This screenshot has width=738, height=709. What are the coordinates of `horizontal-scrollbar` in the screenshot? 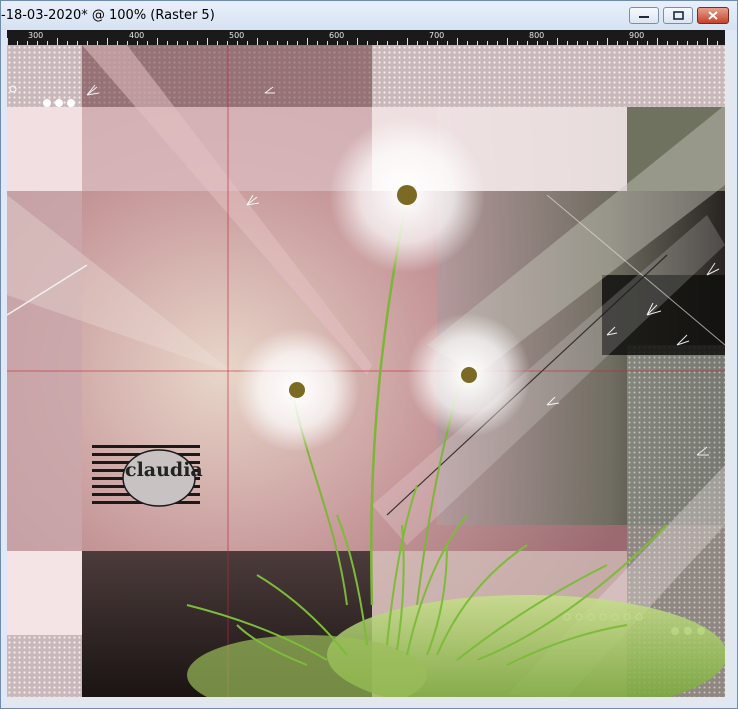 It's located at (366, 701).